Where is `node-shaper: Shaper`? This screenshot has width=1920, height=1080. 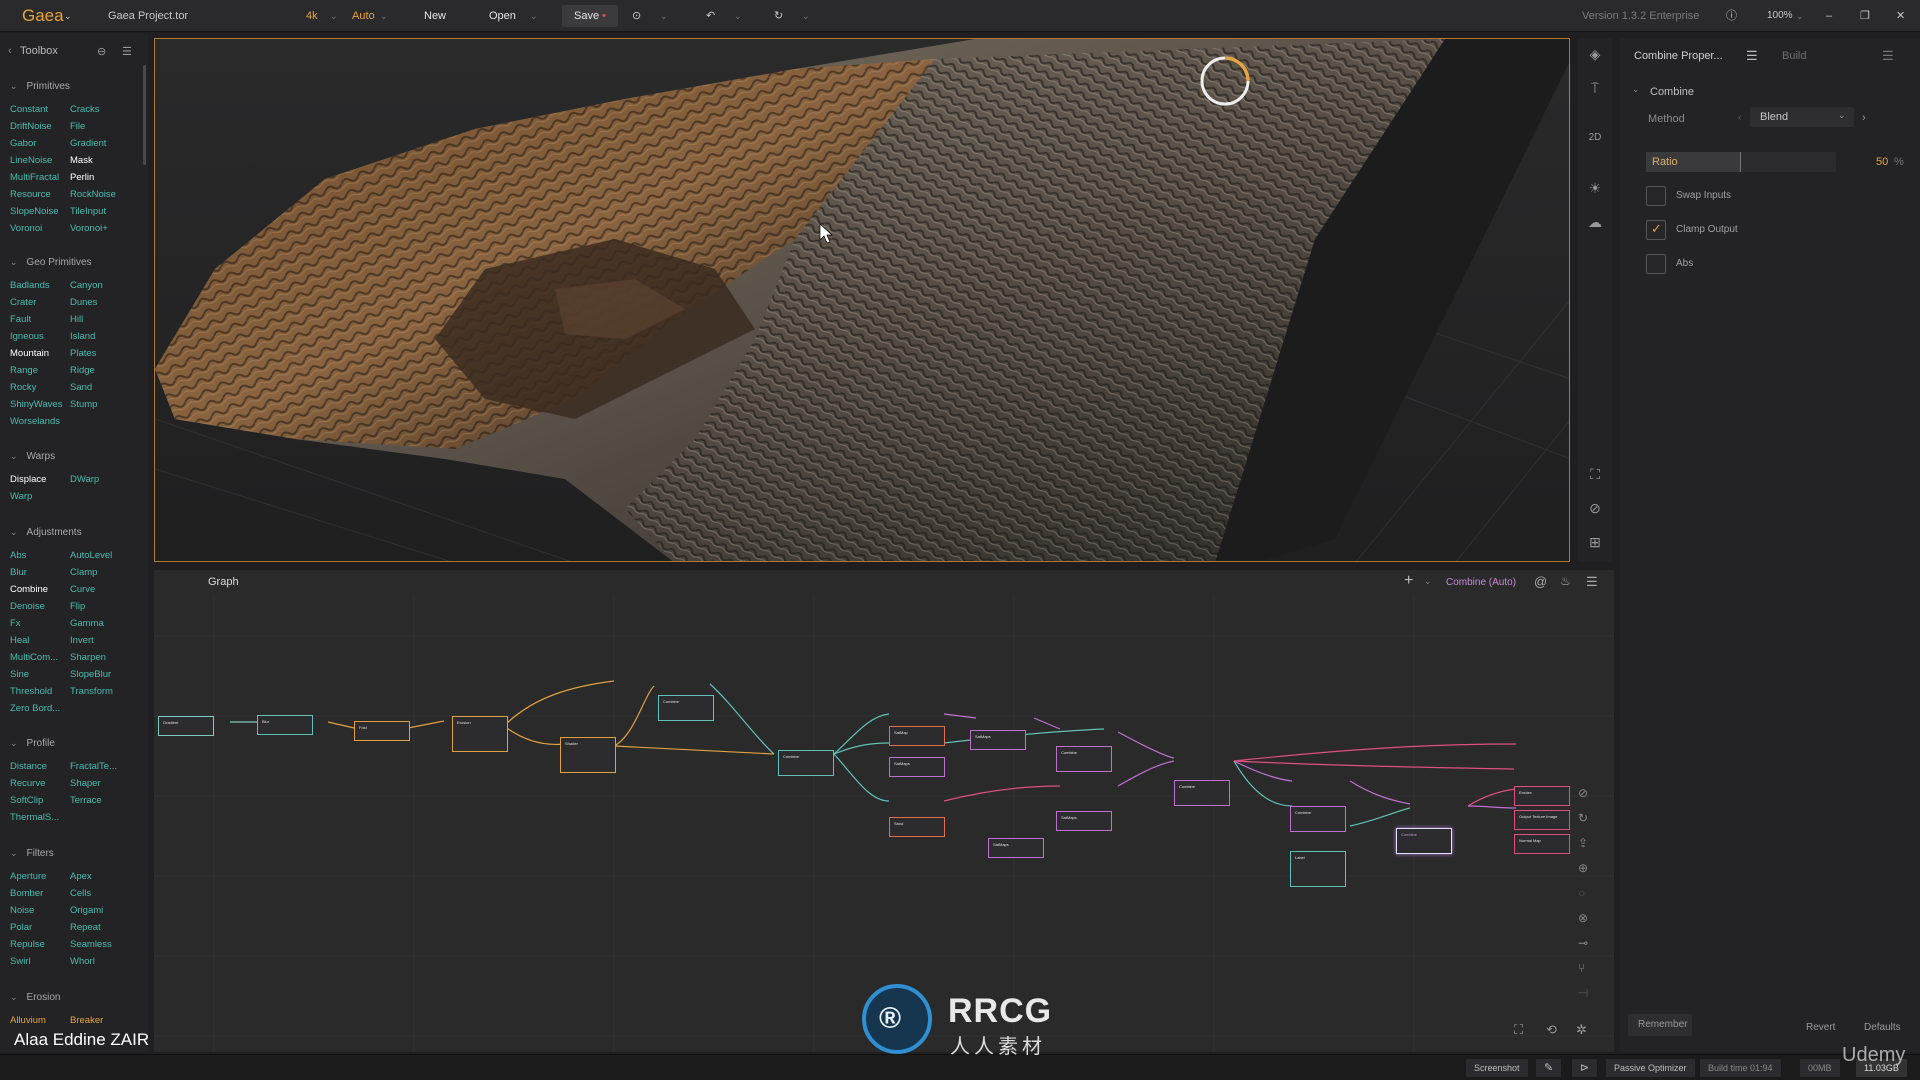 node-shaper: Shaper is located at coordinates (85, 783).